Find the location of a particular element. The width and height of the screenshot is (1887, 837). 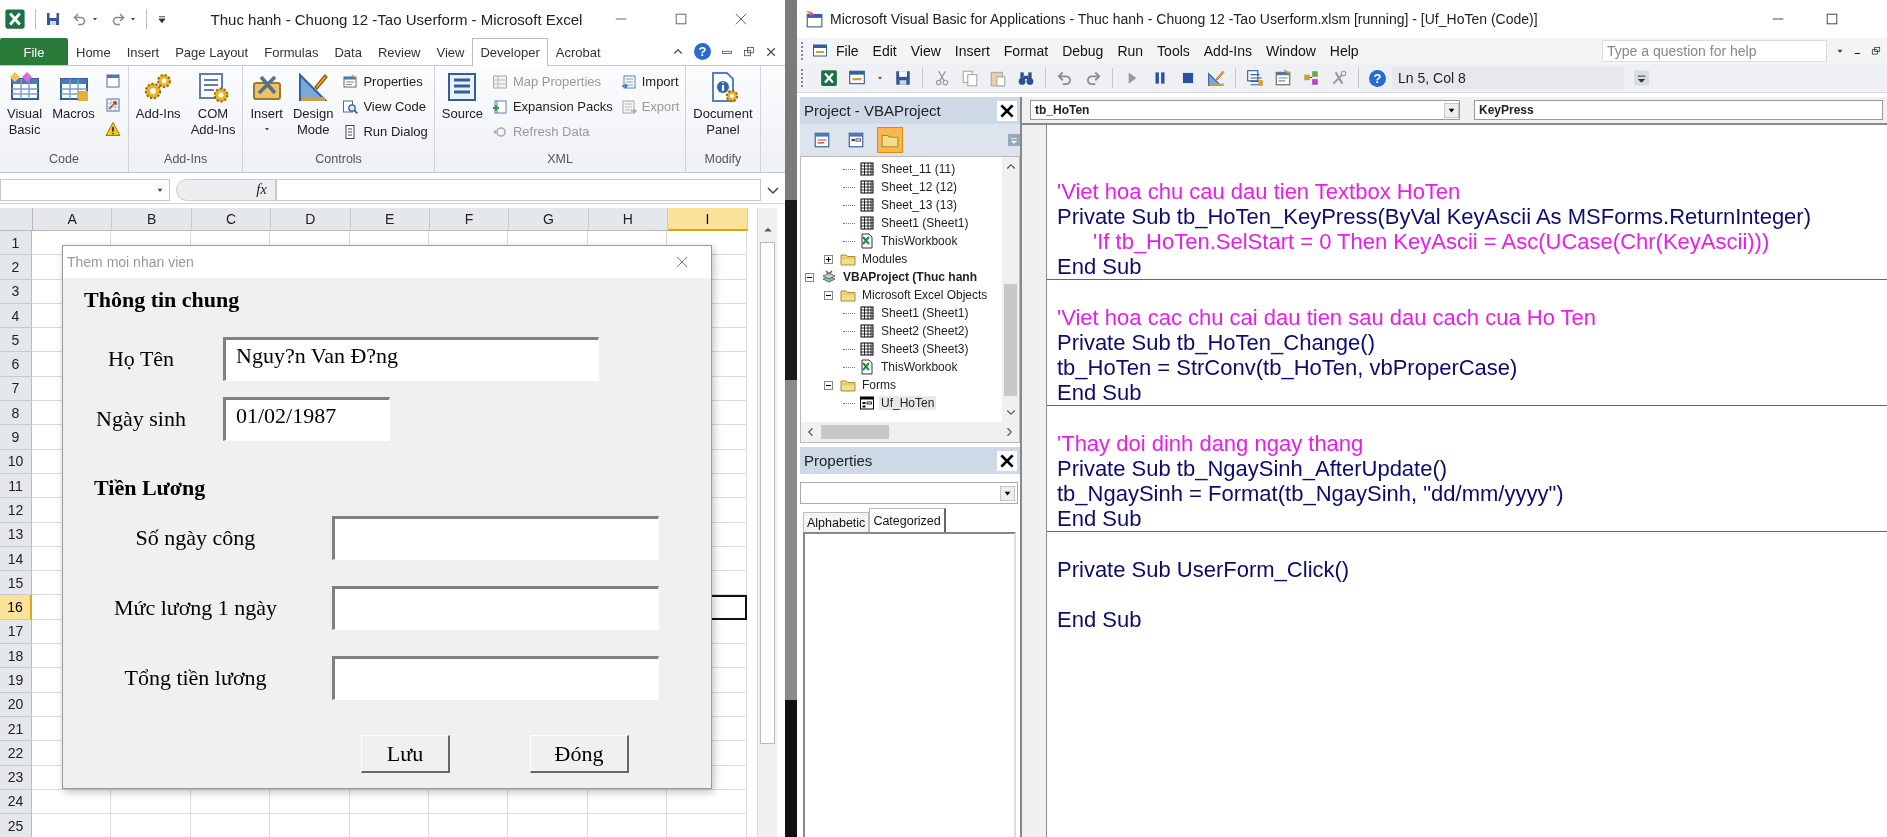

ribbon-tab: Page Layout is located at coordinates (212, 51).